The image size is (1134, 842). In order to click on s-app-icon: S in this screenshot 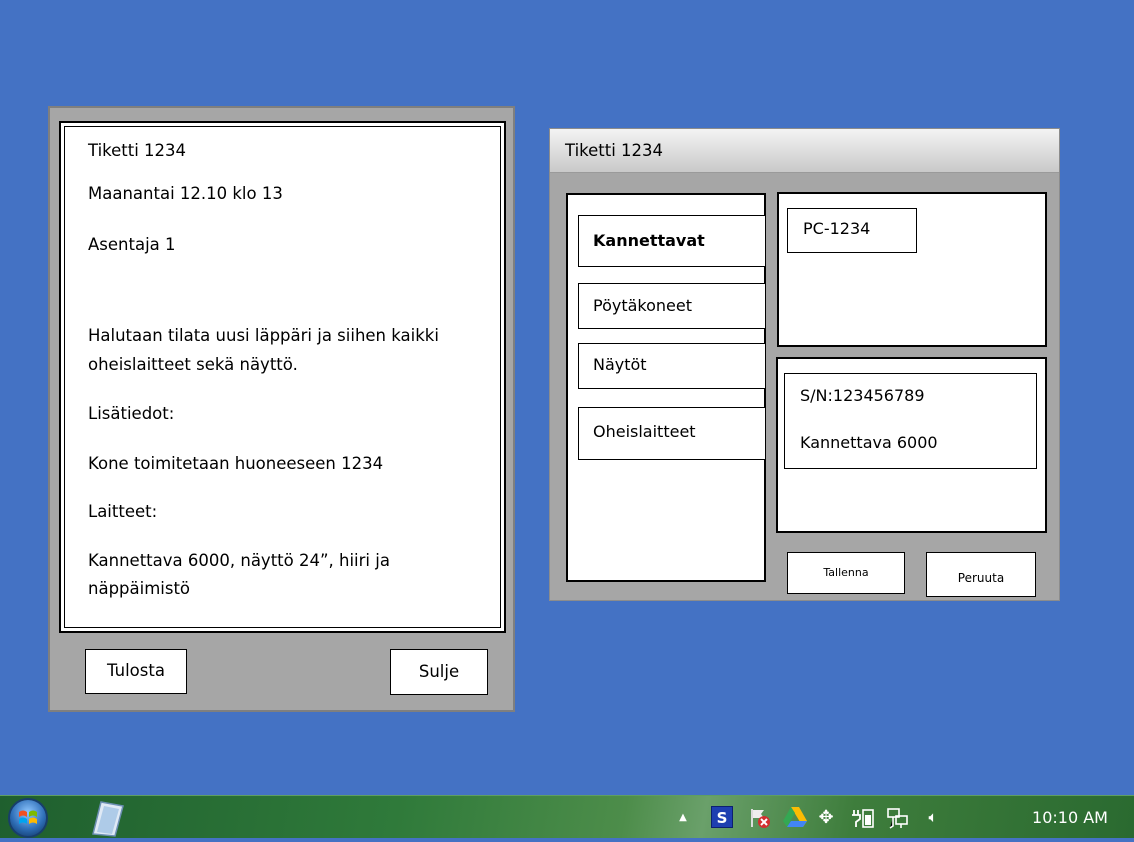, I will do `click(722, 817)`.